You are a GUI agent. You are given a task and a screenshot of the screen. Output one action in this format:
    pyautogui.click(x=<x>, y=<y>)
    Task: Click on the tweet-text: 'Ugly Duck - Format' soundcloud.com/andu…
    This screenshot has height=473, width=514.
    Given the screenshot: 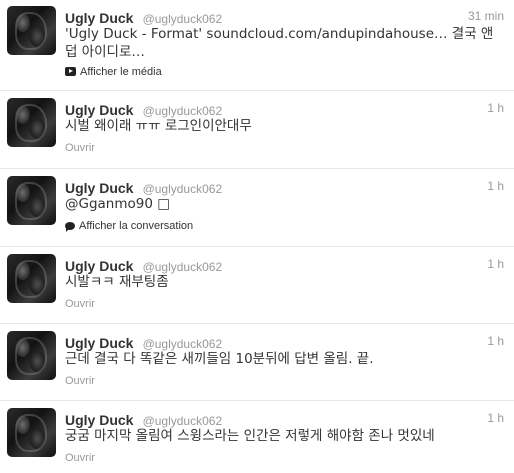 What is the action you would take?
    pyautogui.click(x=279, y=43)
    